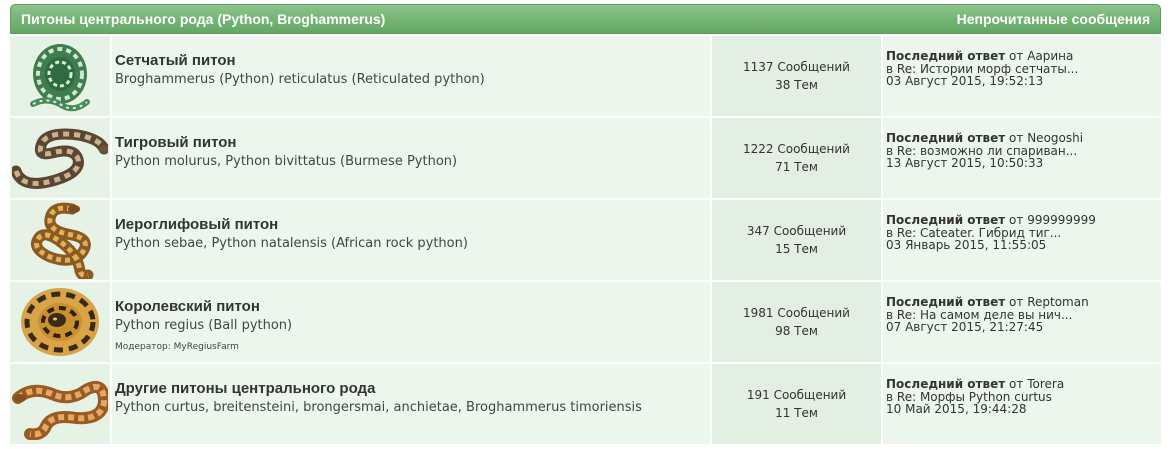 This screenshot has width=1171, height=449. What do you see at coordinates (796, 149) in the screenshot?
I see `post-count: 1222 Сообщений` at bounding box center [796, 149].